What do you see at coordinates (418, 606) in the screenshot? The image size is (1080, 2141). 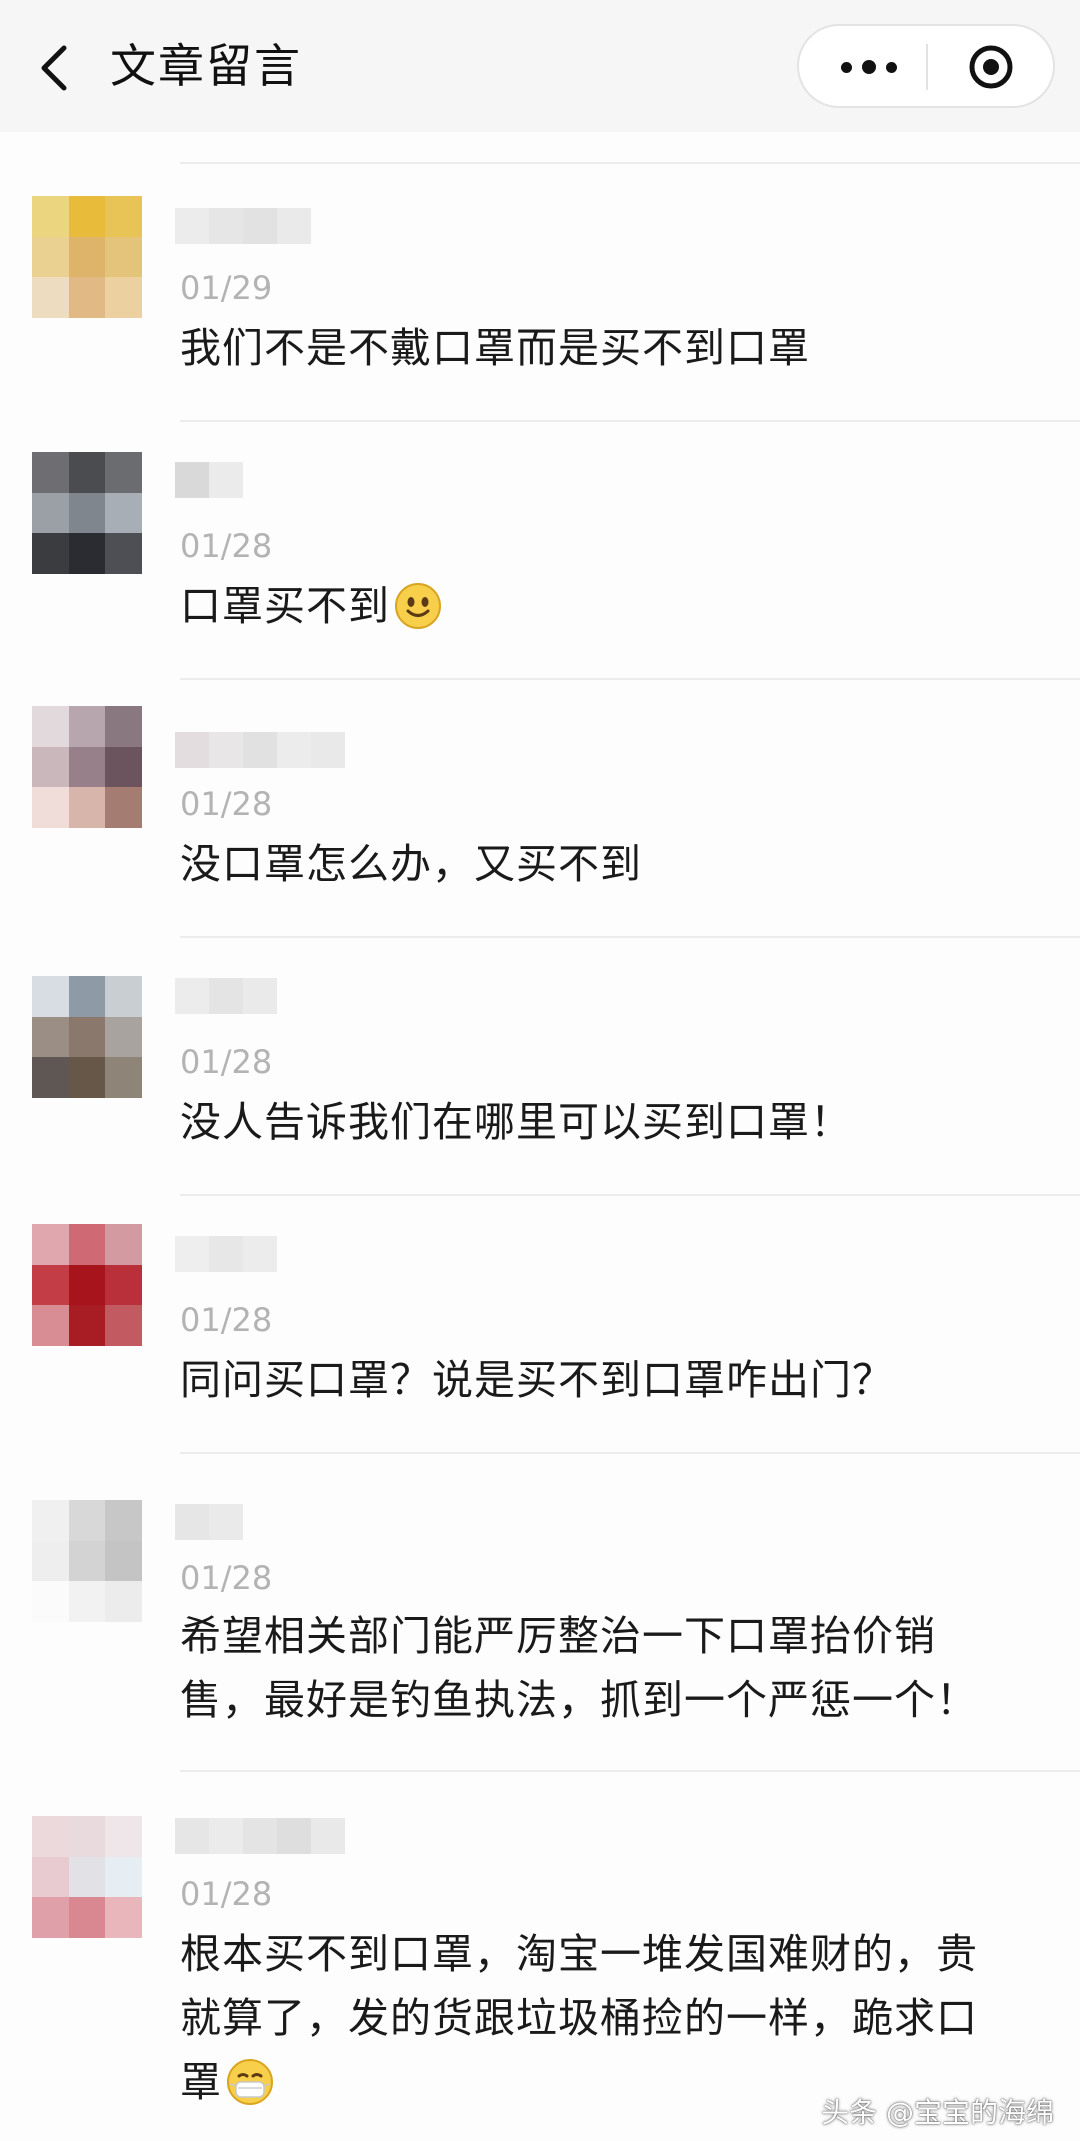 I see `slightly-smiling-emoji-icon` at bounding box center [418, 606].